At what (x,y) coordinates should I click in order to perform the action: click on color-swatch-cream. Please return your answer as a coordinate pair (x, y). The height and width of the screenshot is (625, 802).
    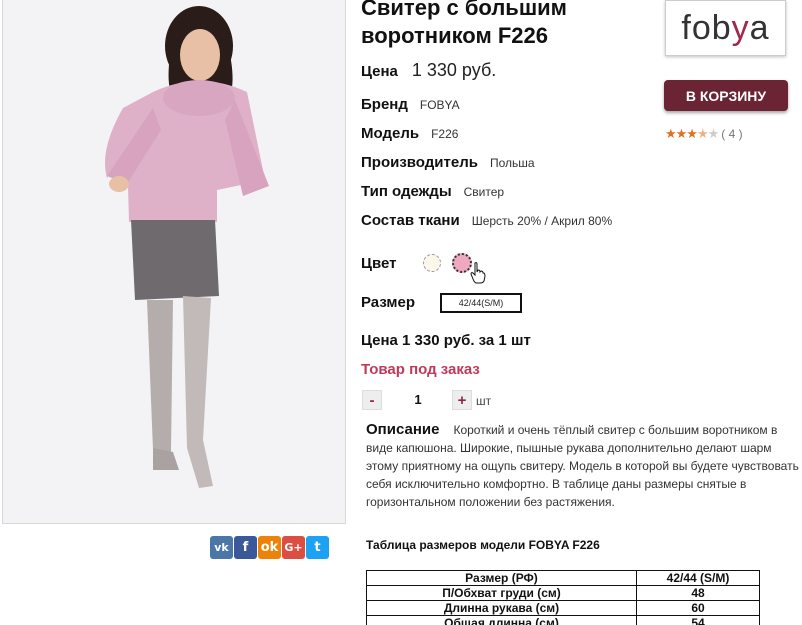
    Looking at the image, I should click on (432, 263).